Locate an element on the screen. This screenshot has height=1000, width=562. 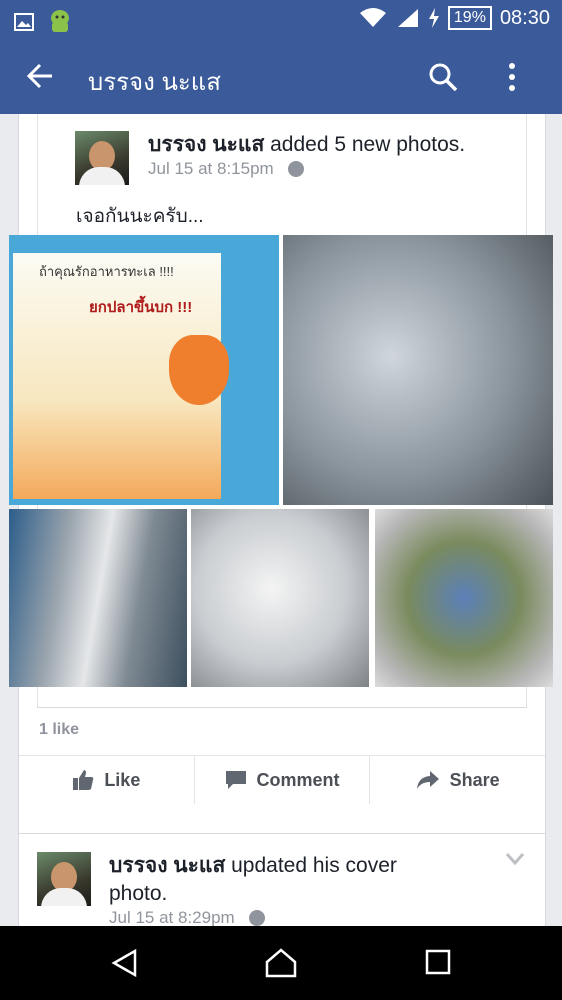
poster-line-2: ยกปลาขึ้นบก !!! is located at coordinates (141, 307).